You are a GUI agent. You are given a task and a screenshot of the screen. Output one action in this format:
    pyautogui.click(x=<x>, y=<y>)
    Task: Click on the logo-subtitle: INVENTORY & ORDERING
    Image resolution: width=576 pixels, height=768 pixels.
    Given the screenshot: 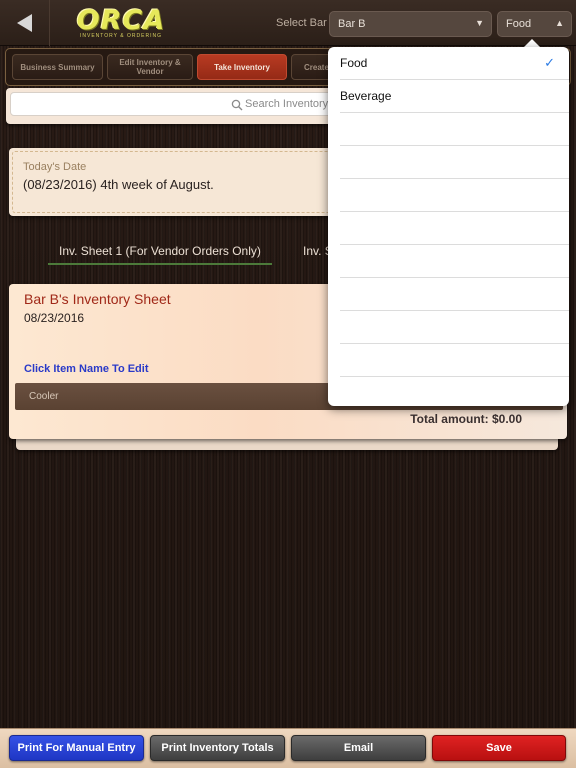 What is the action you would take?
    pyautogui.click(x=121, y=36)
    